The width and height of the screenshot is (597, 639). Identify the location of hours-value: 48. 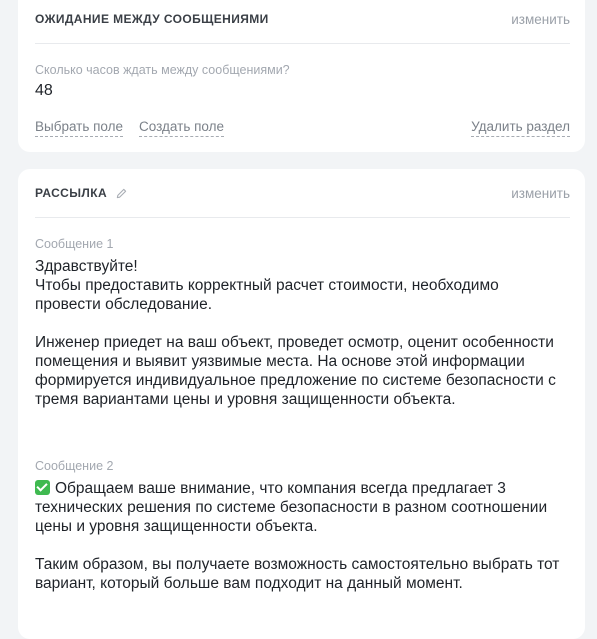
(44, 90).